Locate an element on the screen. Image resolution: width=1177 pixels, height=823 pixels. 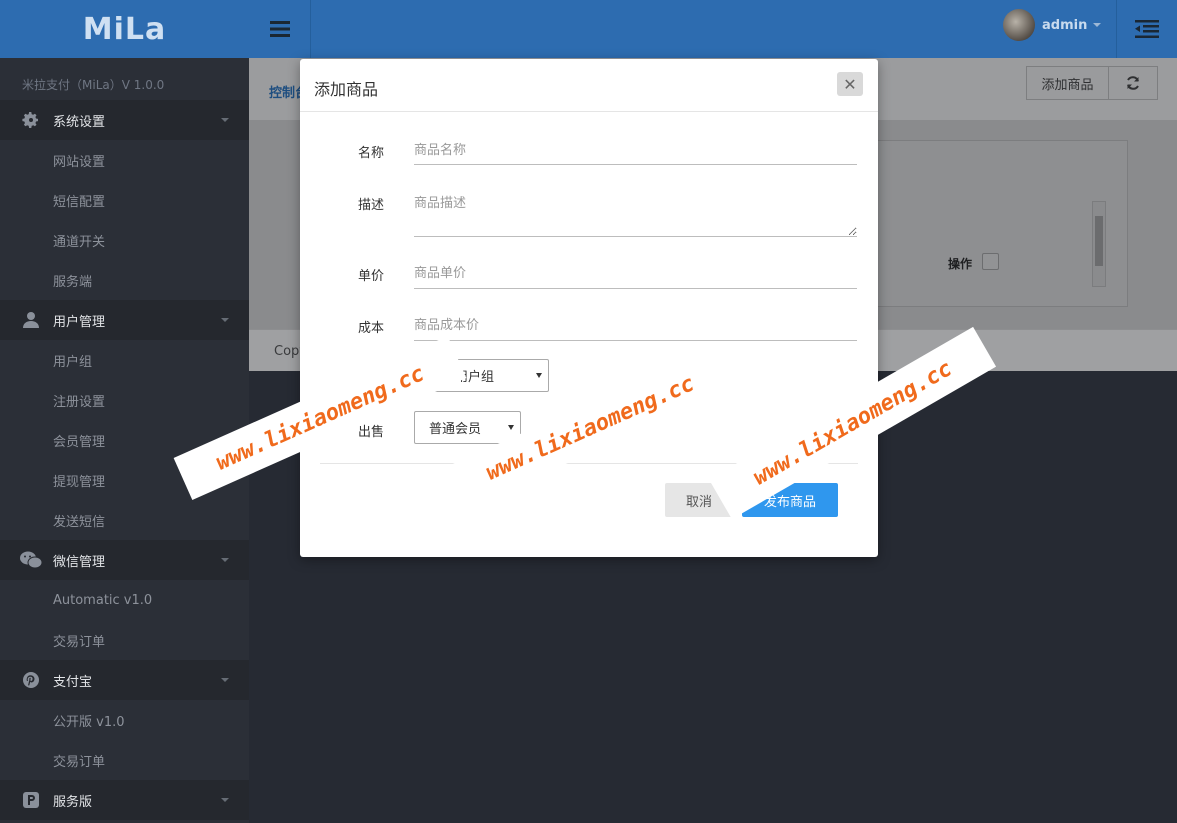
add-product-button: 添加商品 is located at coordinates (1068, 83).